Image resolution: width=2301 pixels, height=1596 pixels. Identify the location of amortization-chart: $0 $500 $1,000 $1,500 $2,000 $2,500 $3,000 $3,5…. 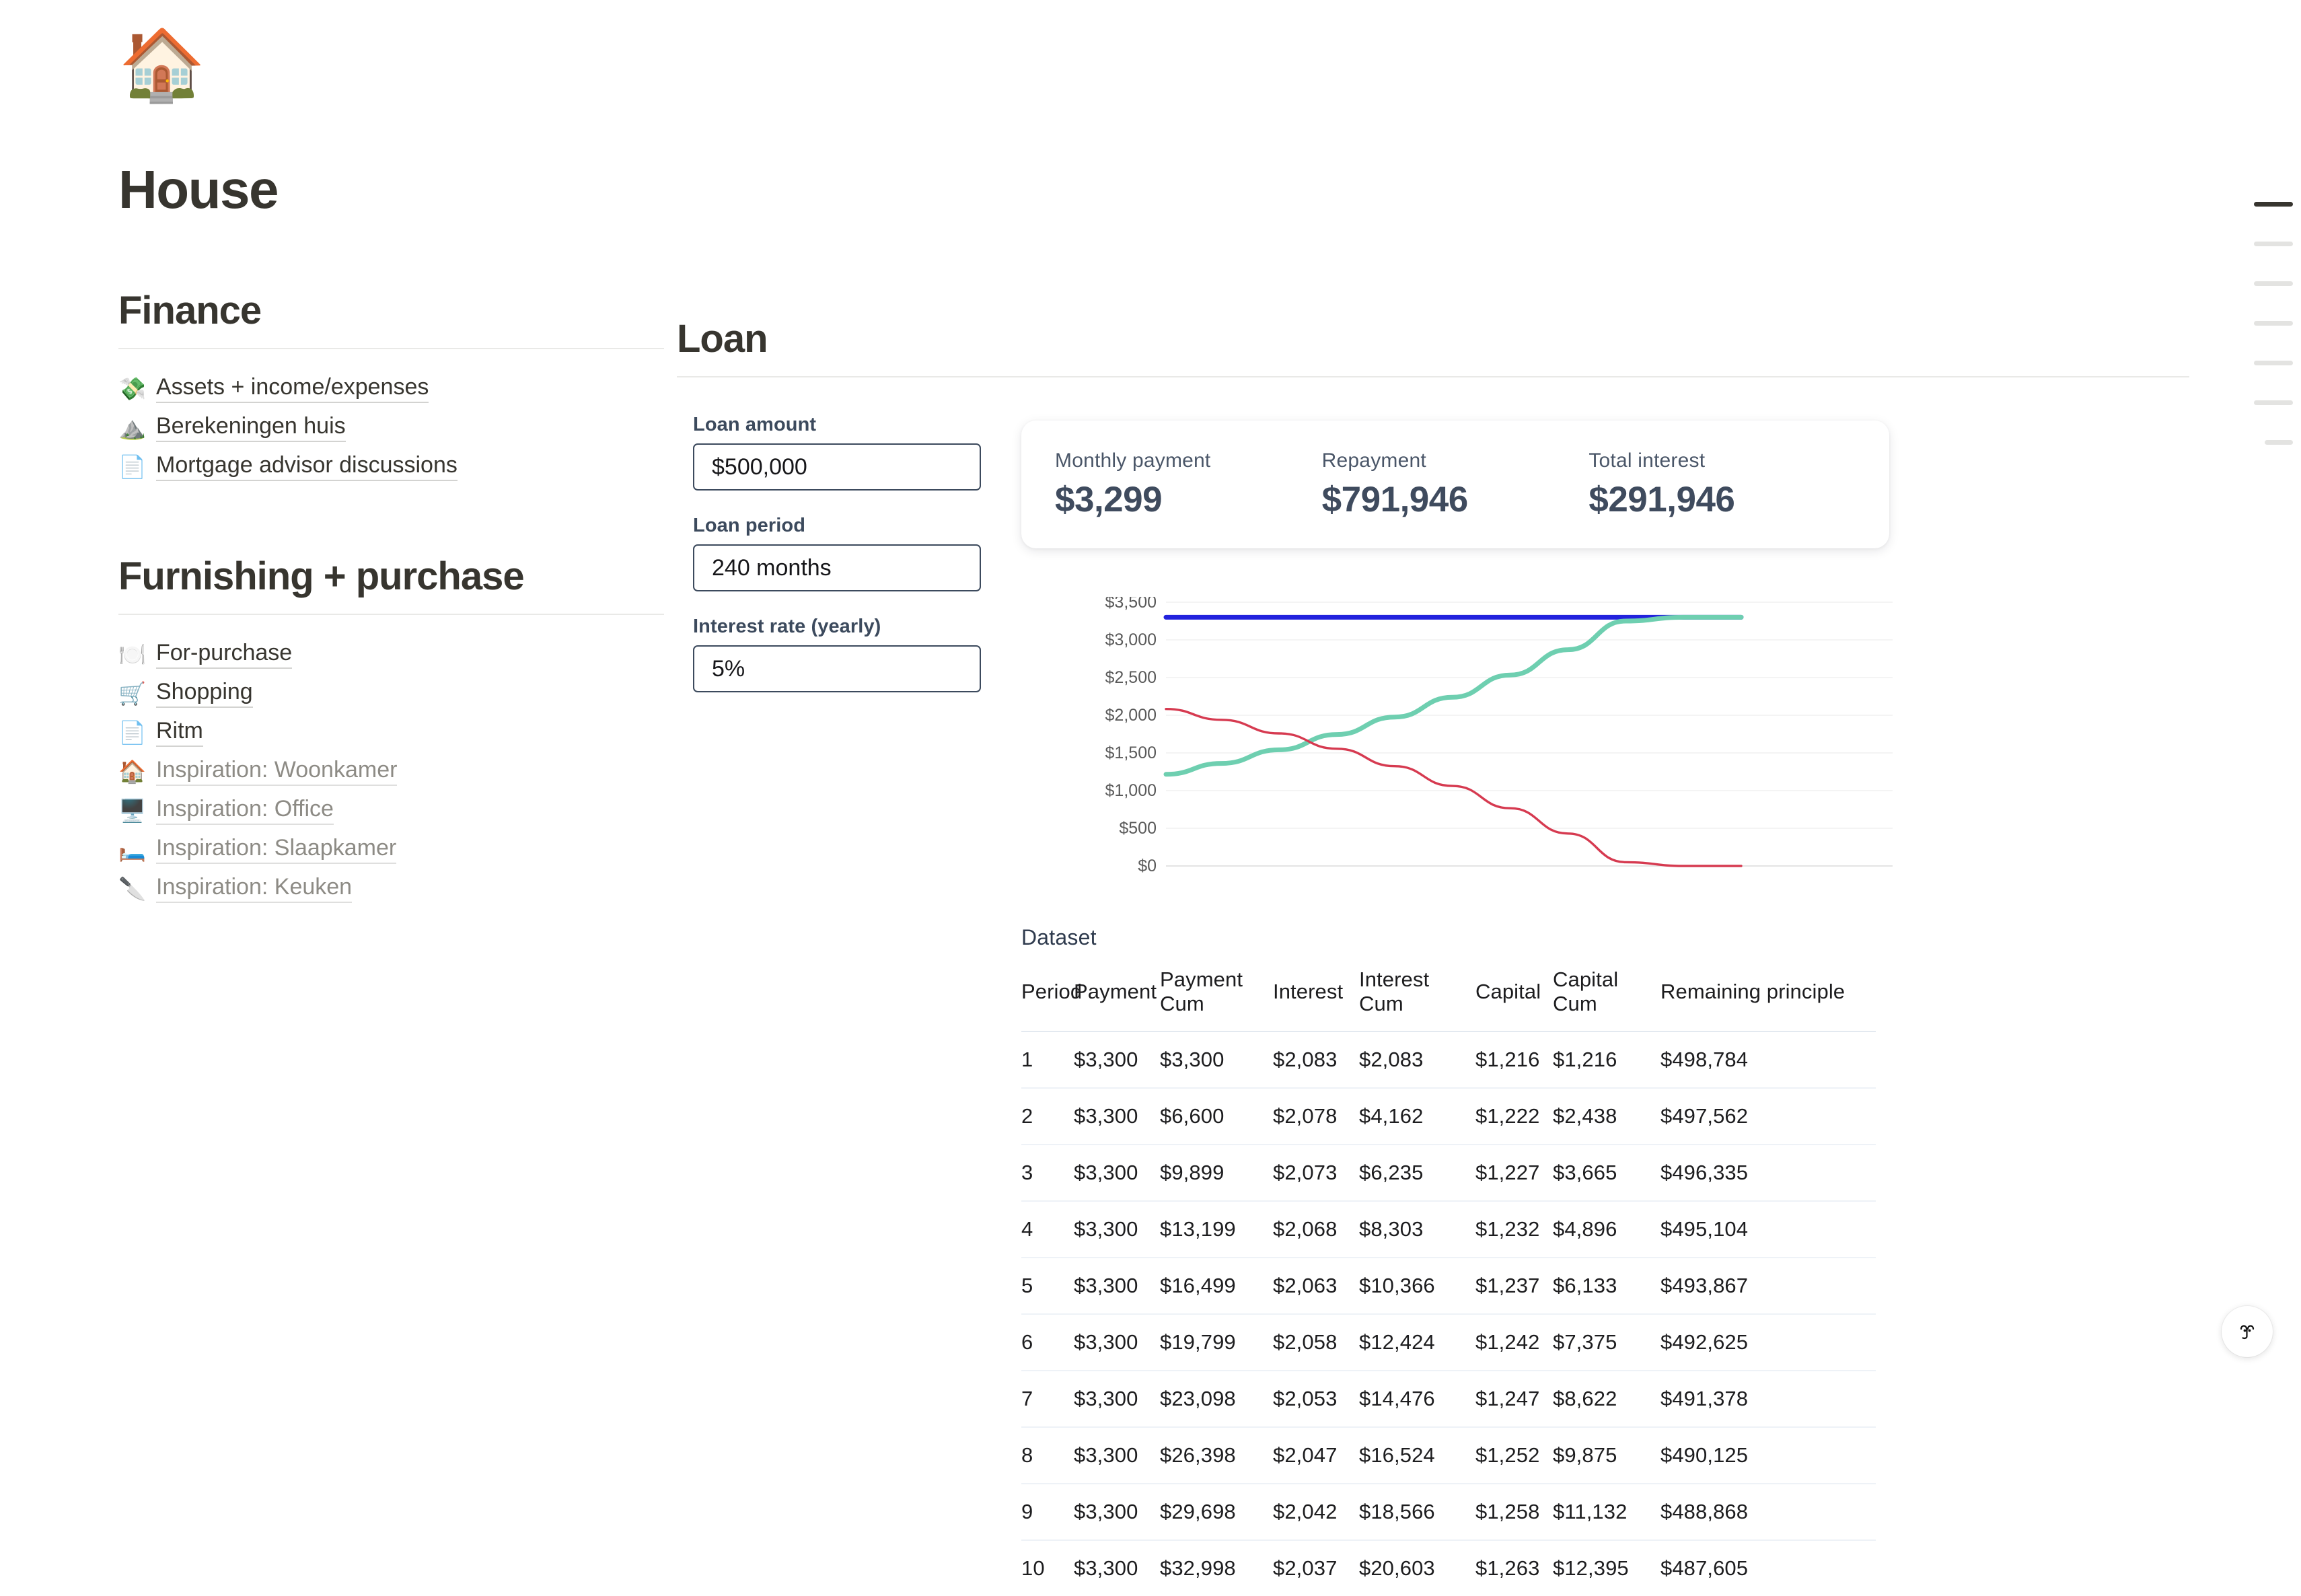
(1462, 741).